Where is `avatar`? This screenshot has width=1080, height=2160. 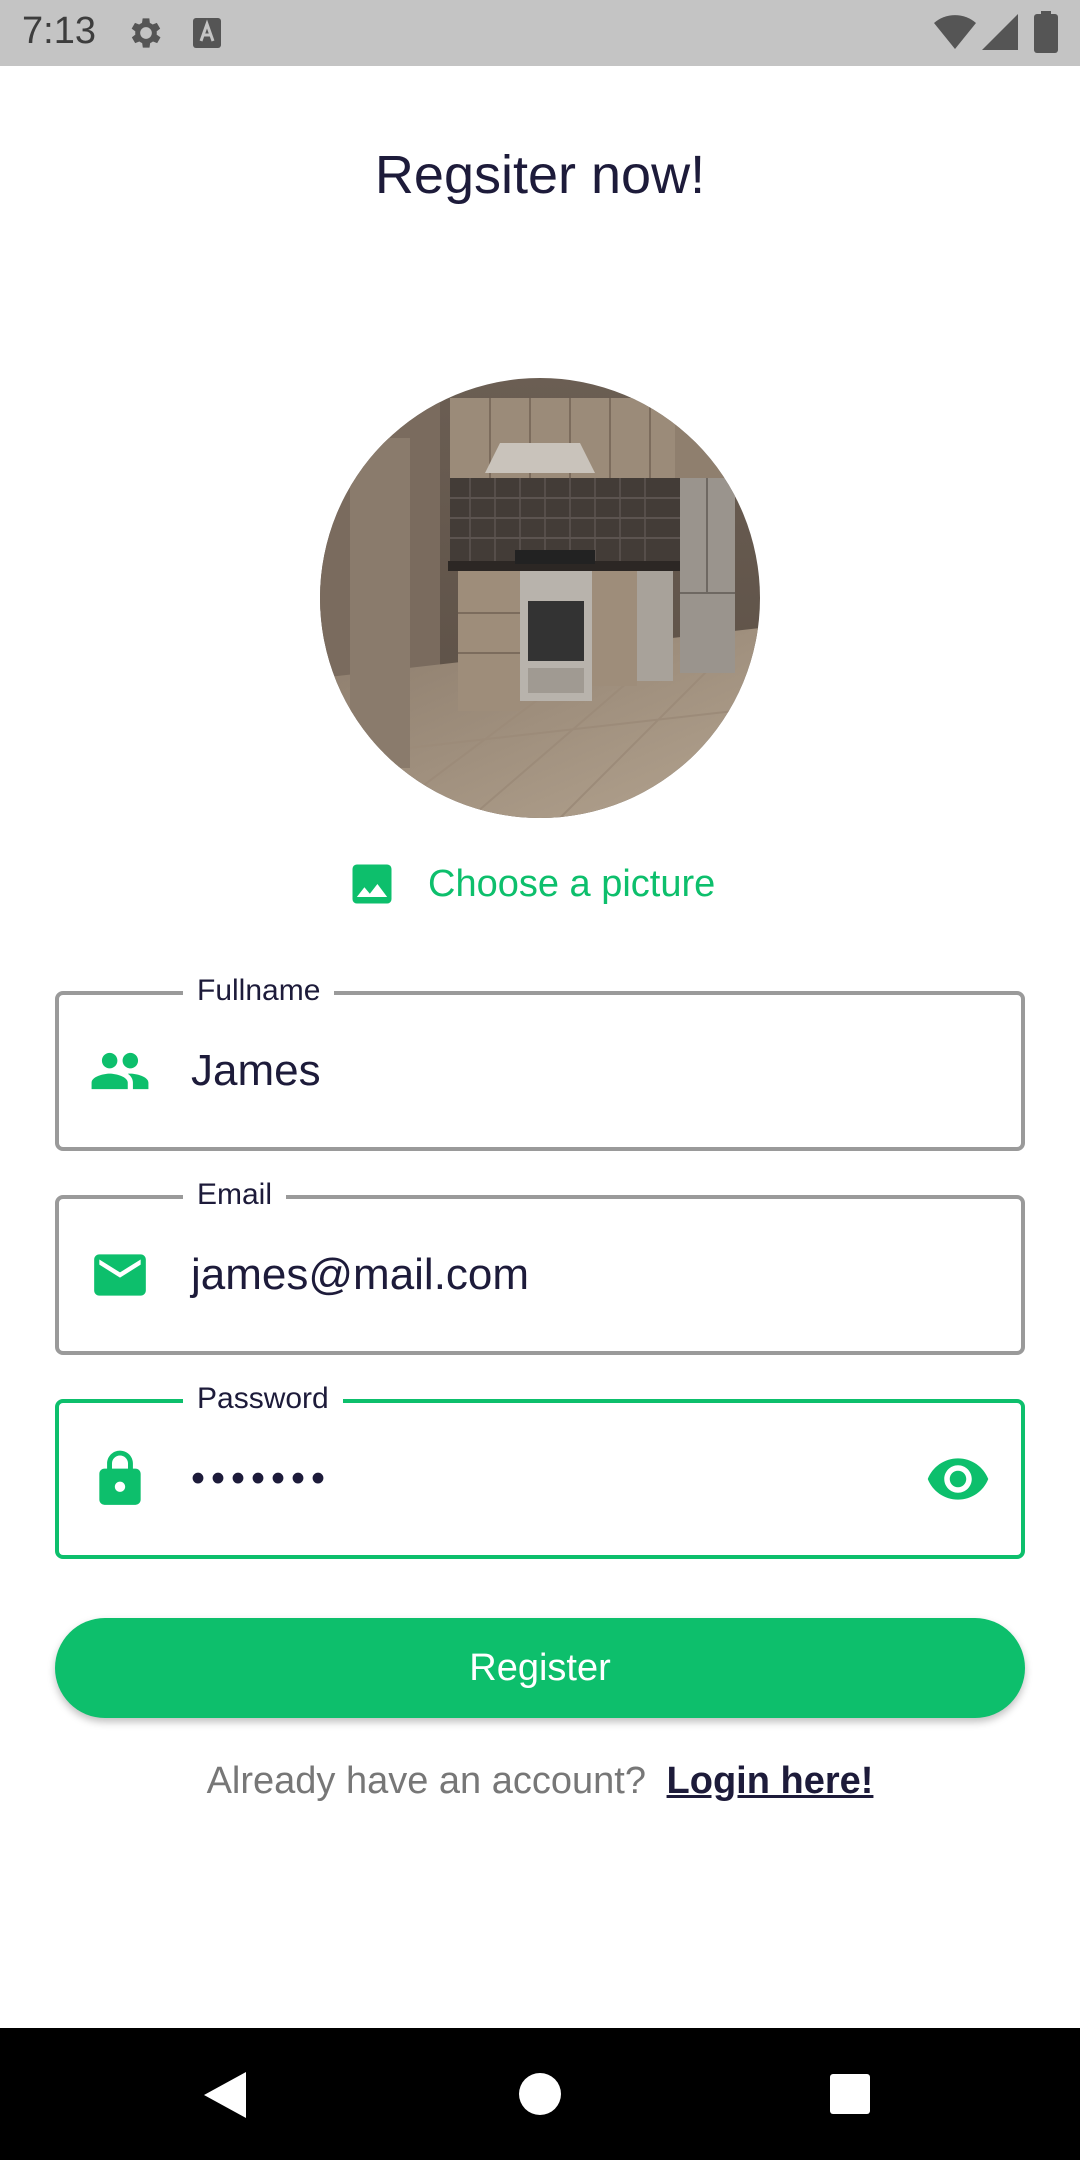 avatar is located at coordinates (540, 598).